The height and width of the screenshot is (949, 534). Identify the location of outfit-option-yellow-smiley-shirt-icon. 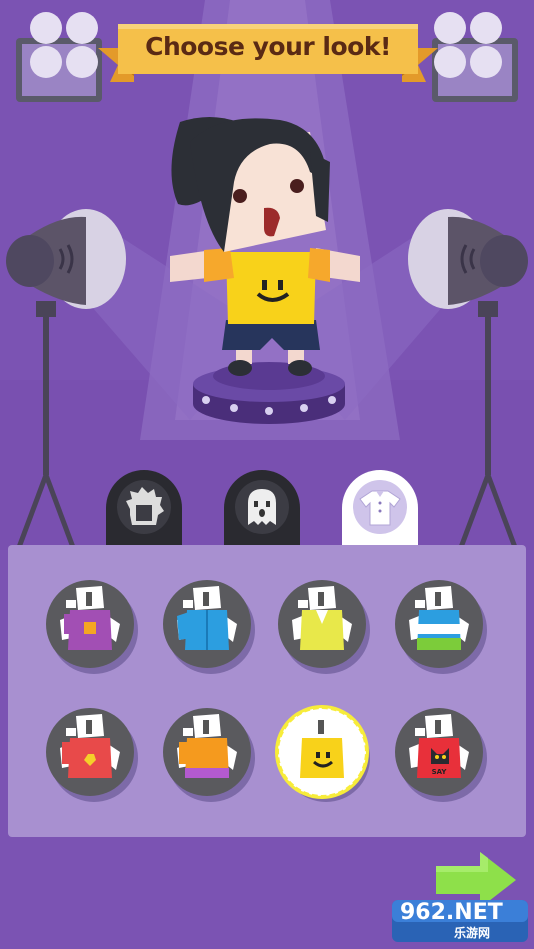
(322, 752).